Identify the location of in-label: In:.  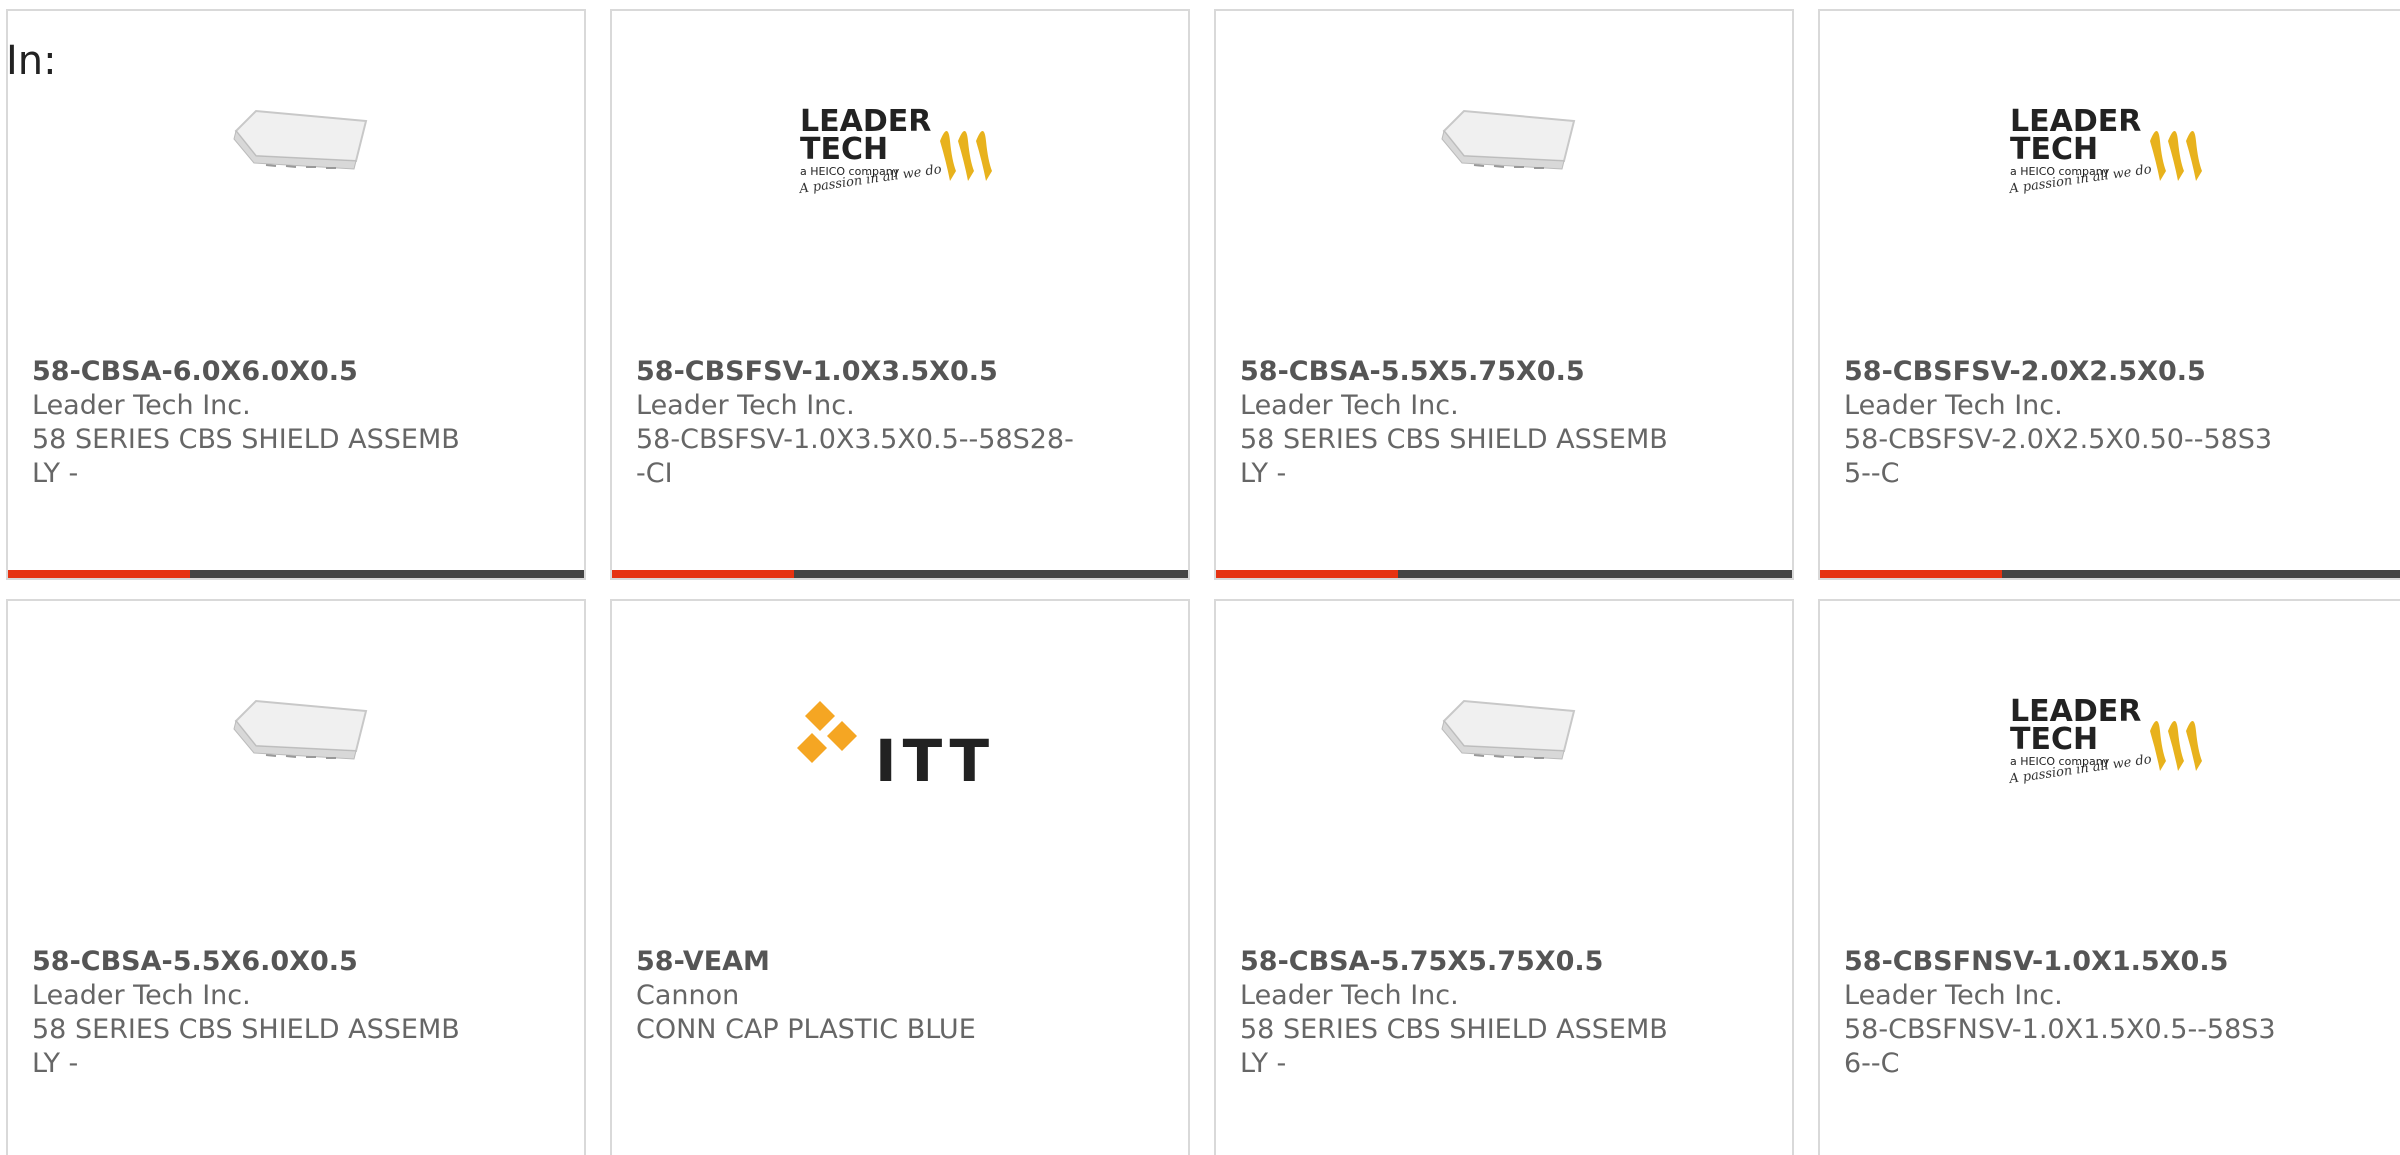
(31, 61).